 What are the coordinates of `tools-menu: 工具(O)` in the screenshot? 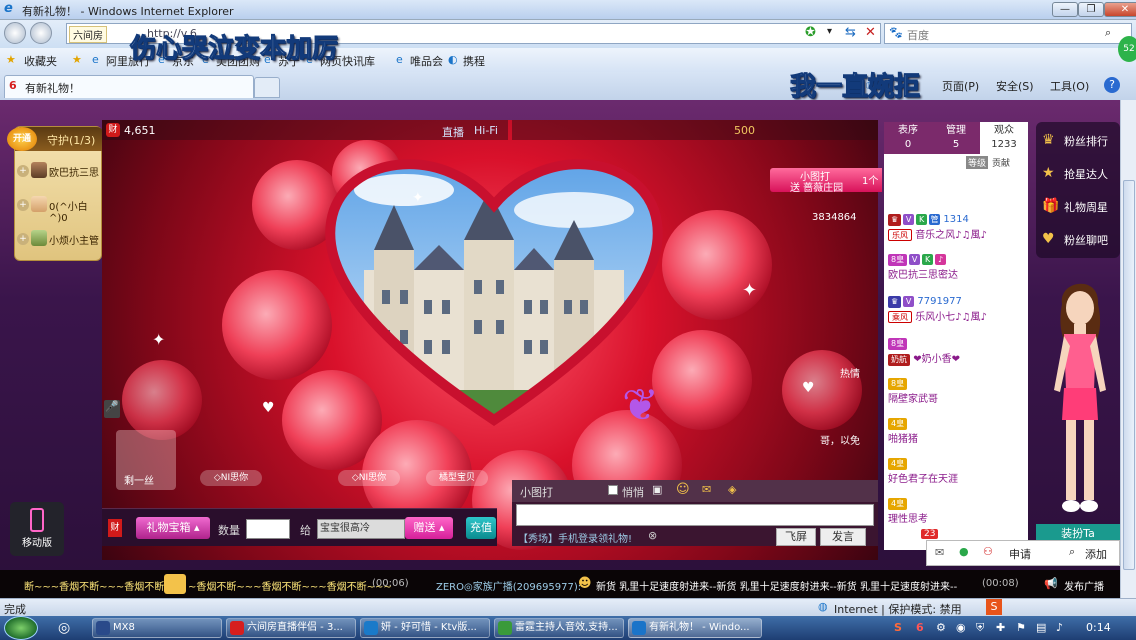 It's located at (1069, 86).